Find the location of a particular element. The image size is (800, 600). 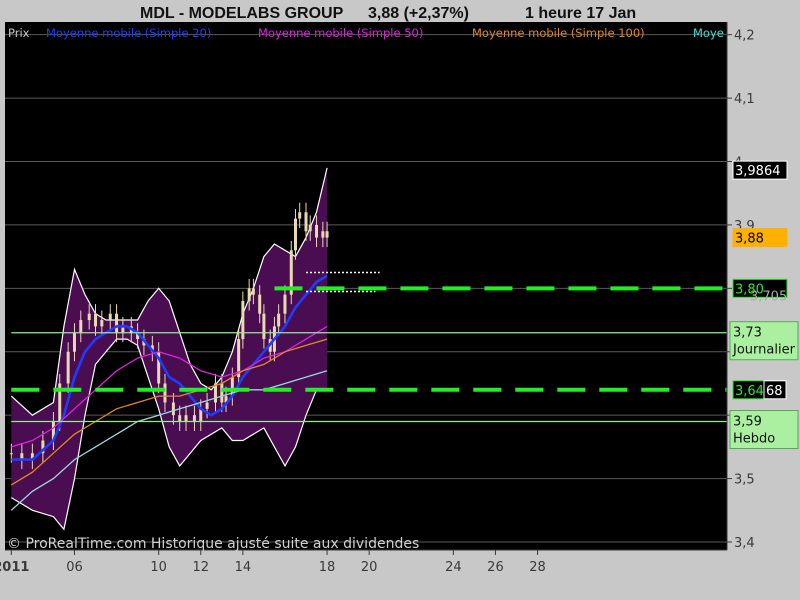

legend-entry: Moye is located at coordinates (708, 33).